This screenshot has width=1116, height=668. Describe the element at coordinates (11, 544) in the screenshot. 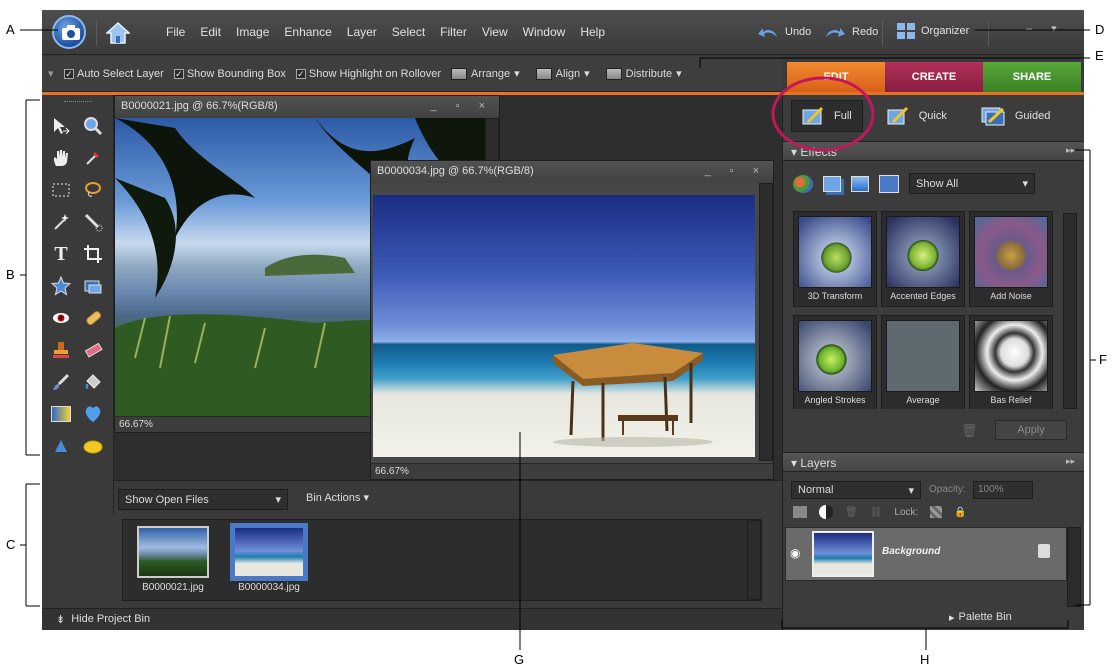

I see `callout-c: C` at that location.